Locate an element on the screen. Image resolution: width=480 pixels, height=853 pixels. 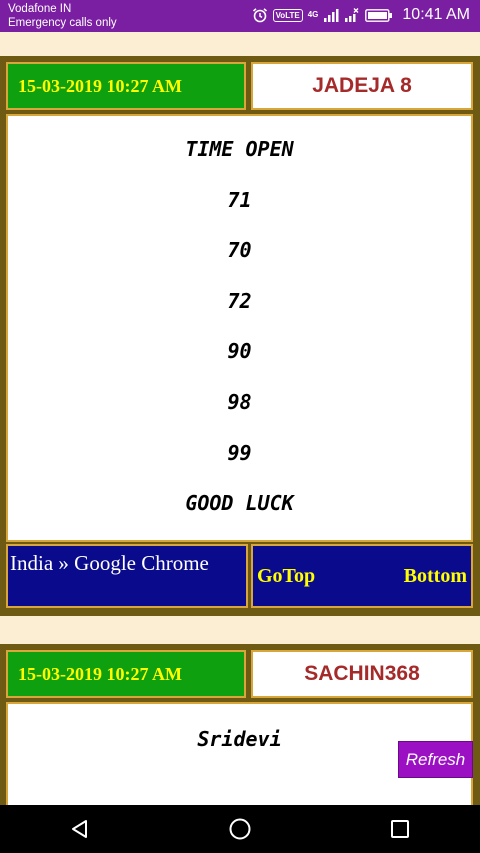
bottom-link: Bottom is located at coordinates (435, 576).